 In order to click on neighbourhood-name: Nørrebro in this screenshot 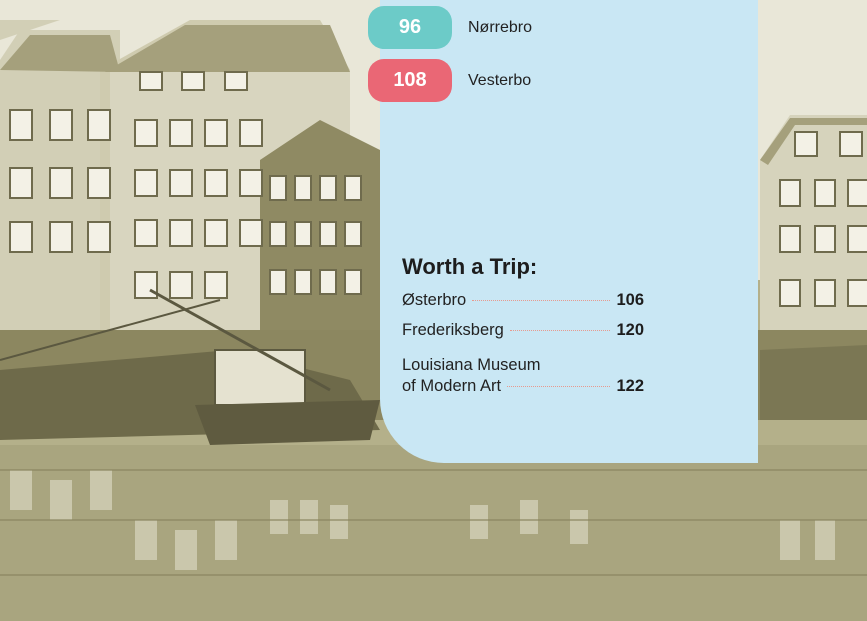, I will do `click(500, 27)`.